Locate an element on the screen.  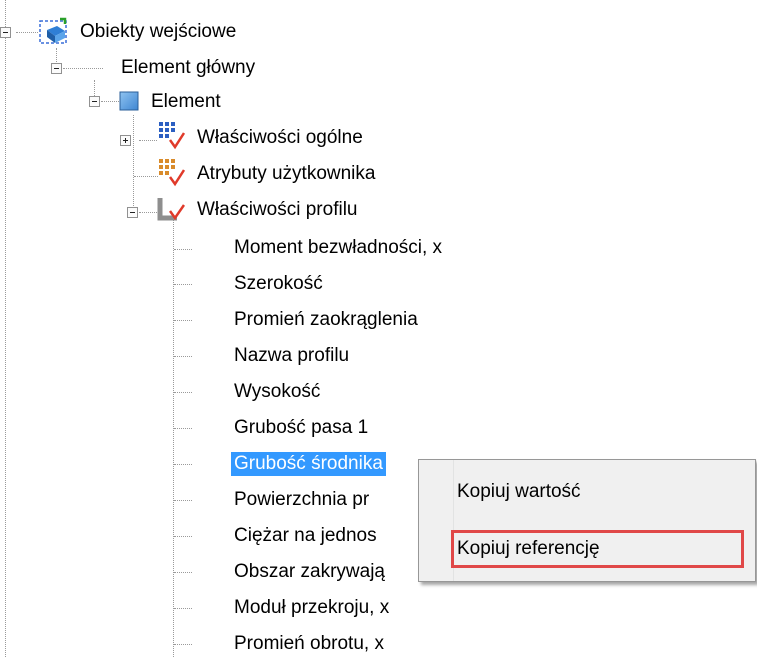
tree-item-radius-of-gyration-x: Promień obrotu, x is located at coordinates (309, 644).